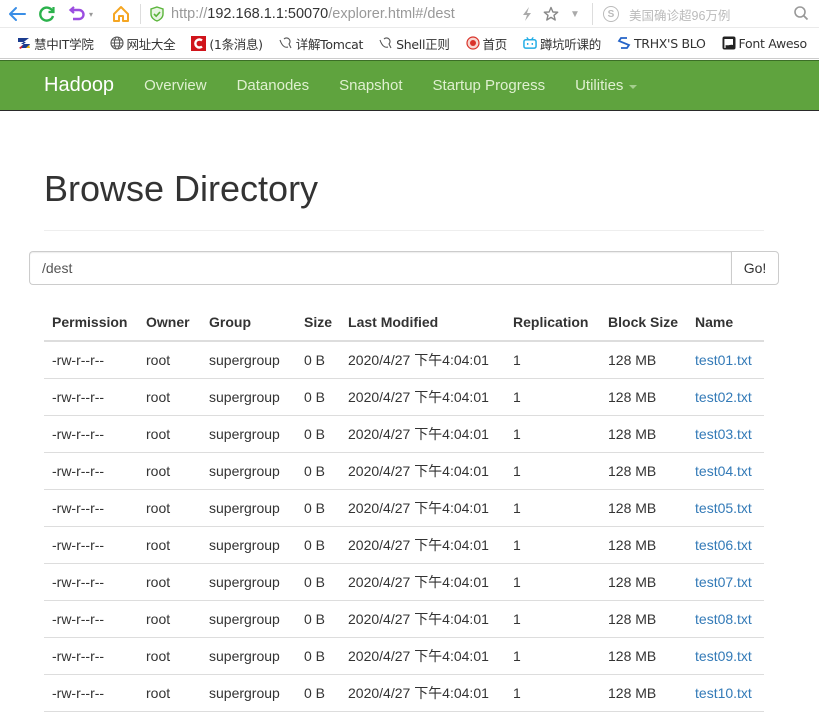 This screenshot has height=722, width=819. I want to click on bookmark-label: 首页, so click(495, 44).